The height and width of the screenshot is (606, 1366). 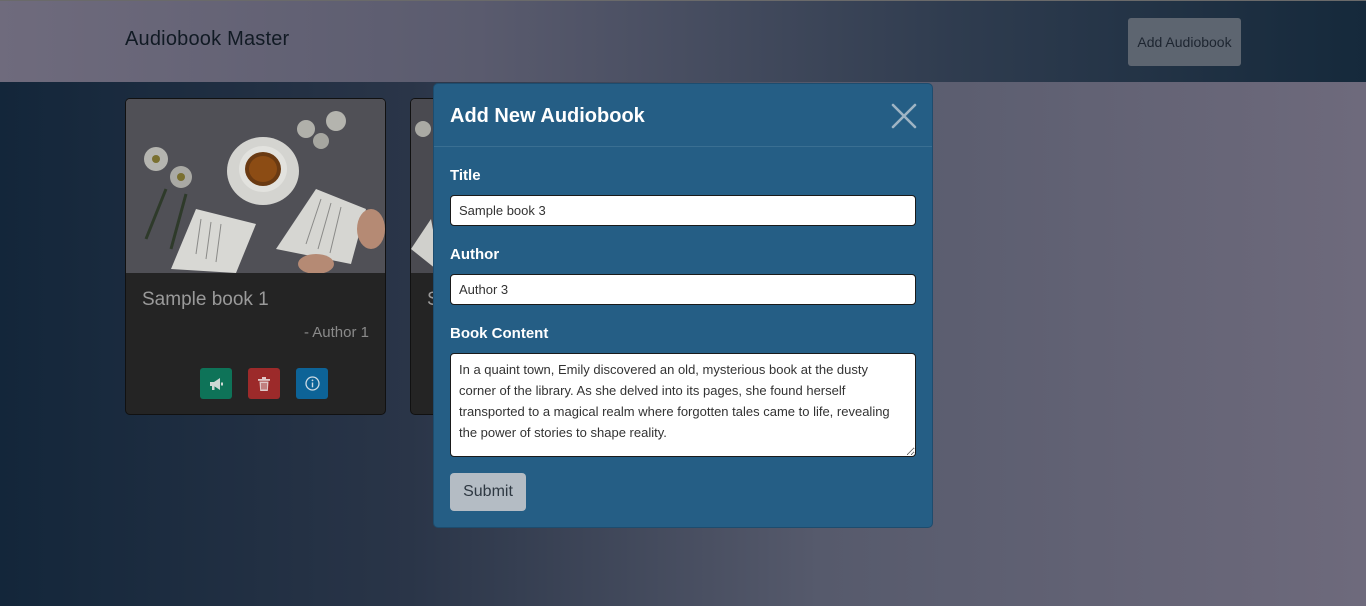 I want to click on cover-illustration, so click(x=255, y=186).